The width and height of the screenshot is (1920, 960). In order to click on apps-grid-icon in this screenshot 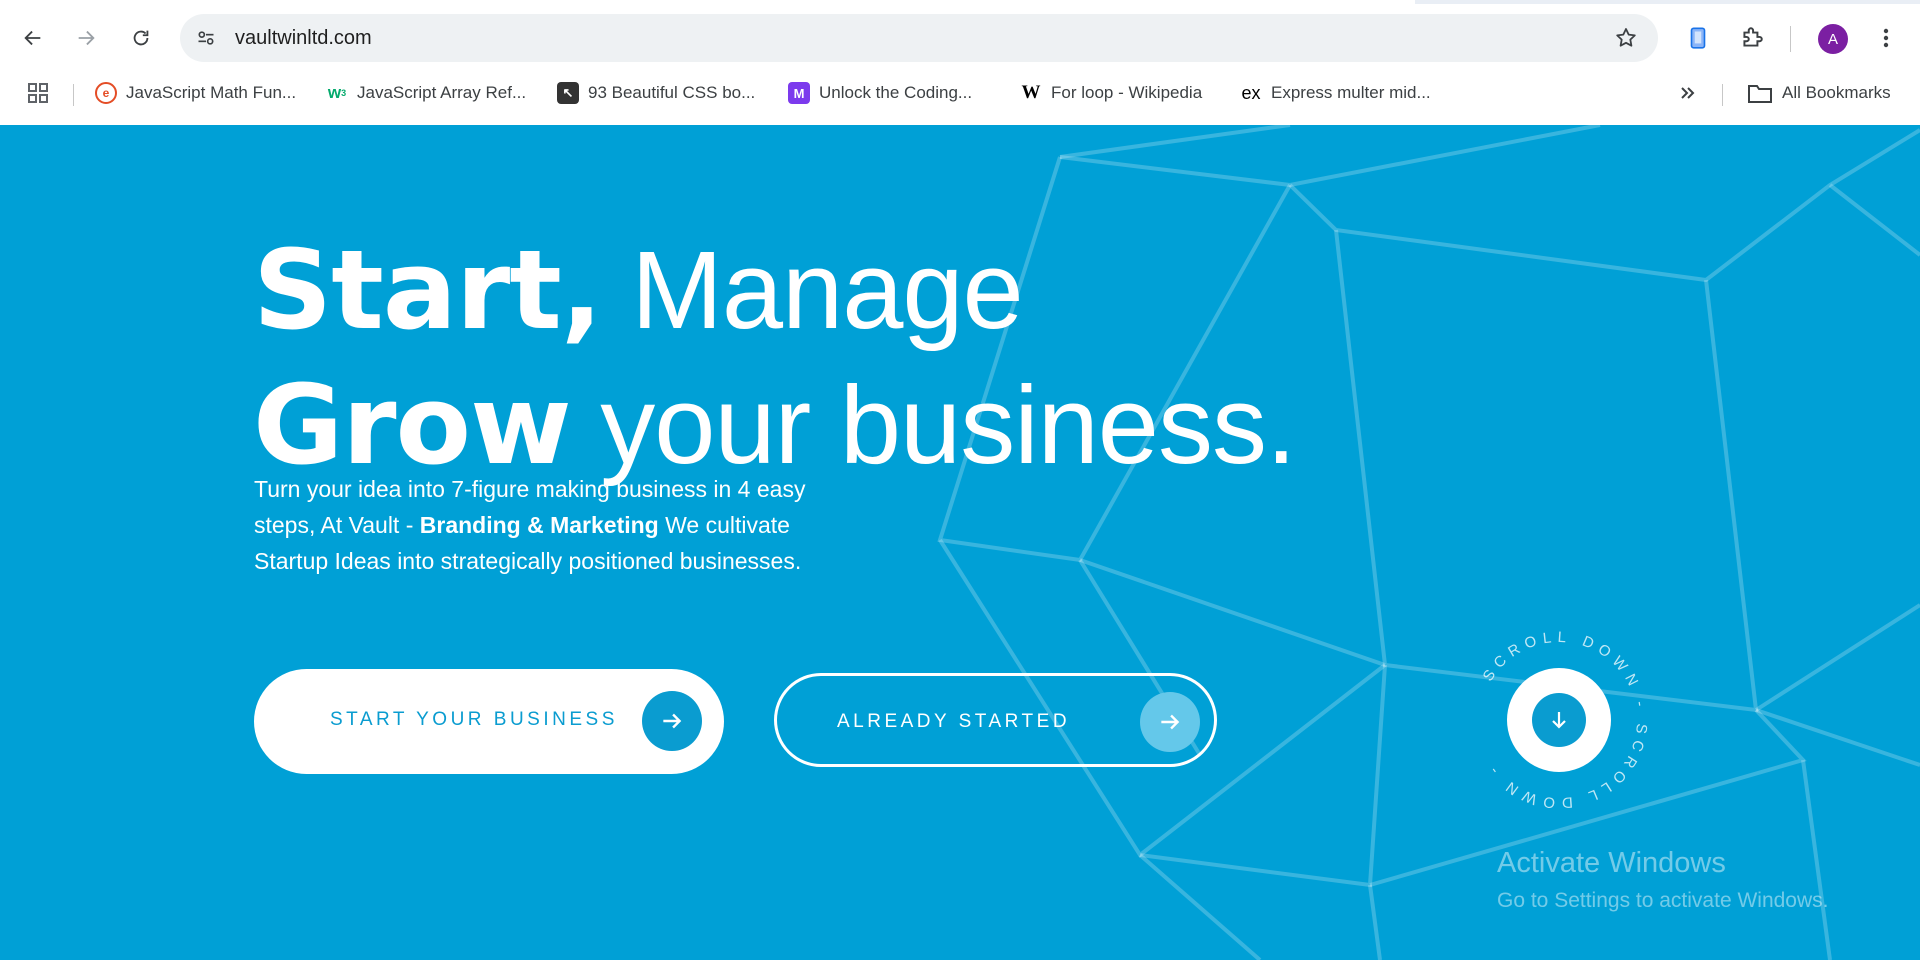, I will do `click(38, 93)`.